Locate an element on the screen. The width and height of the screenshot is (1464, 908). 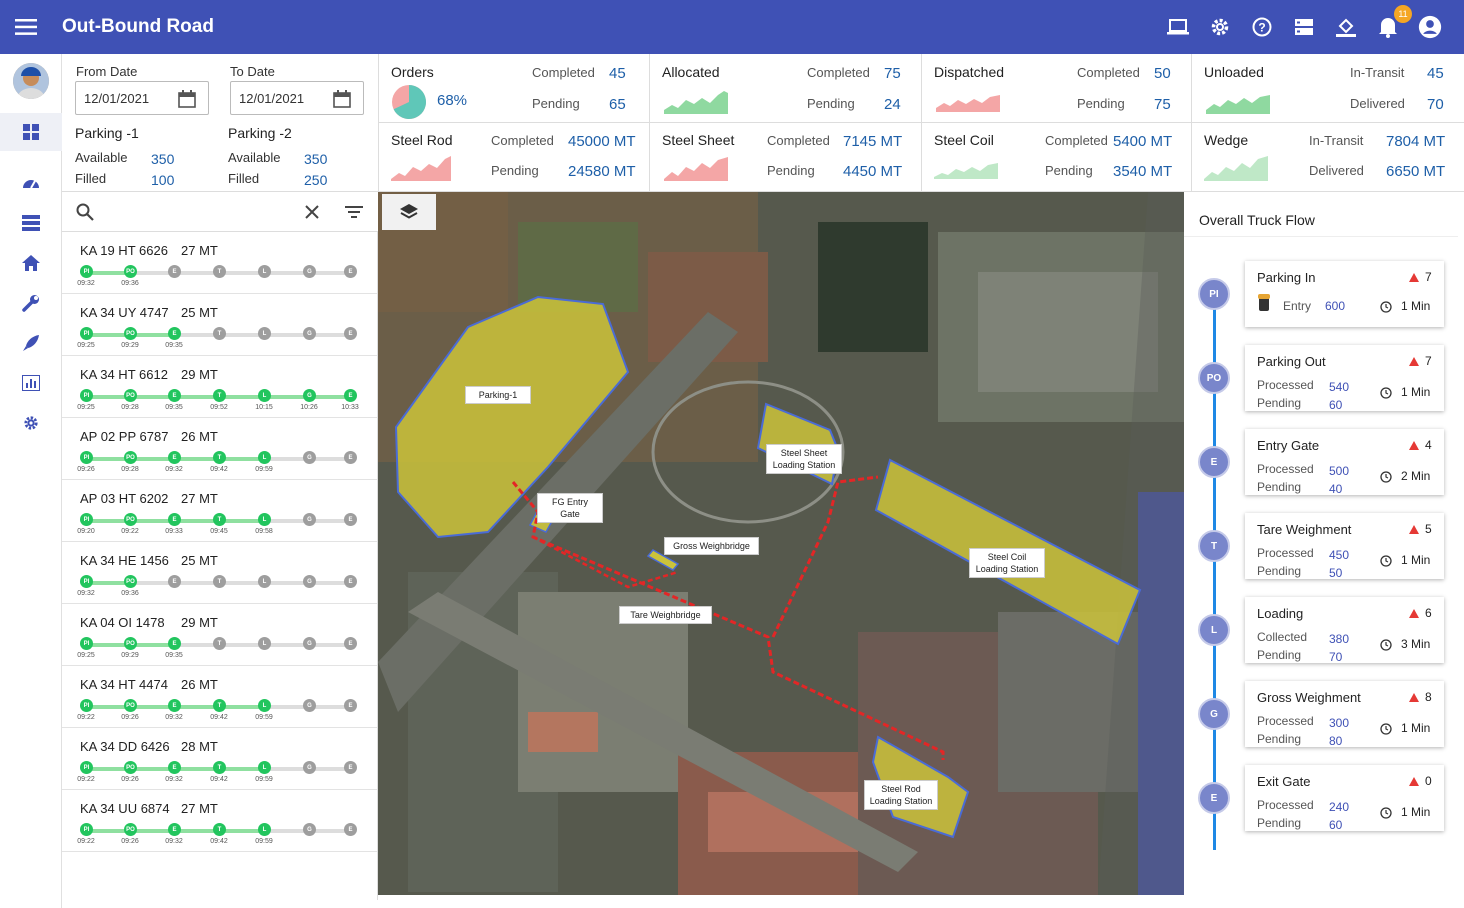
layers-button is located at coordinates (409, 212).